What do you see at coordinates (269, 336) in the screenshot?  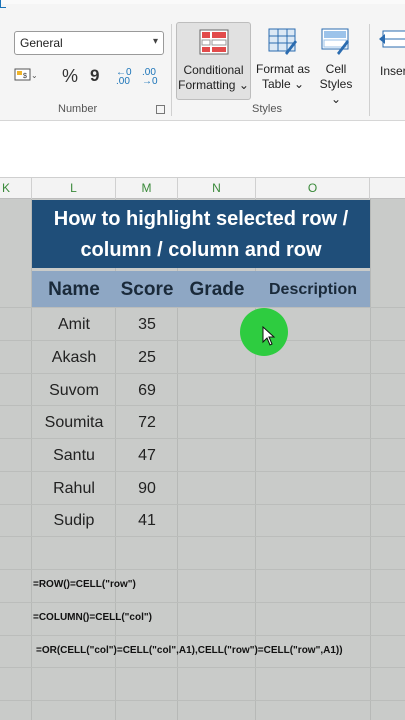 I see `mouse-pointer-icon` at bounding box center [269, 336].